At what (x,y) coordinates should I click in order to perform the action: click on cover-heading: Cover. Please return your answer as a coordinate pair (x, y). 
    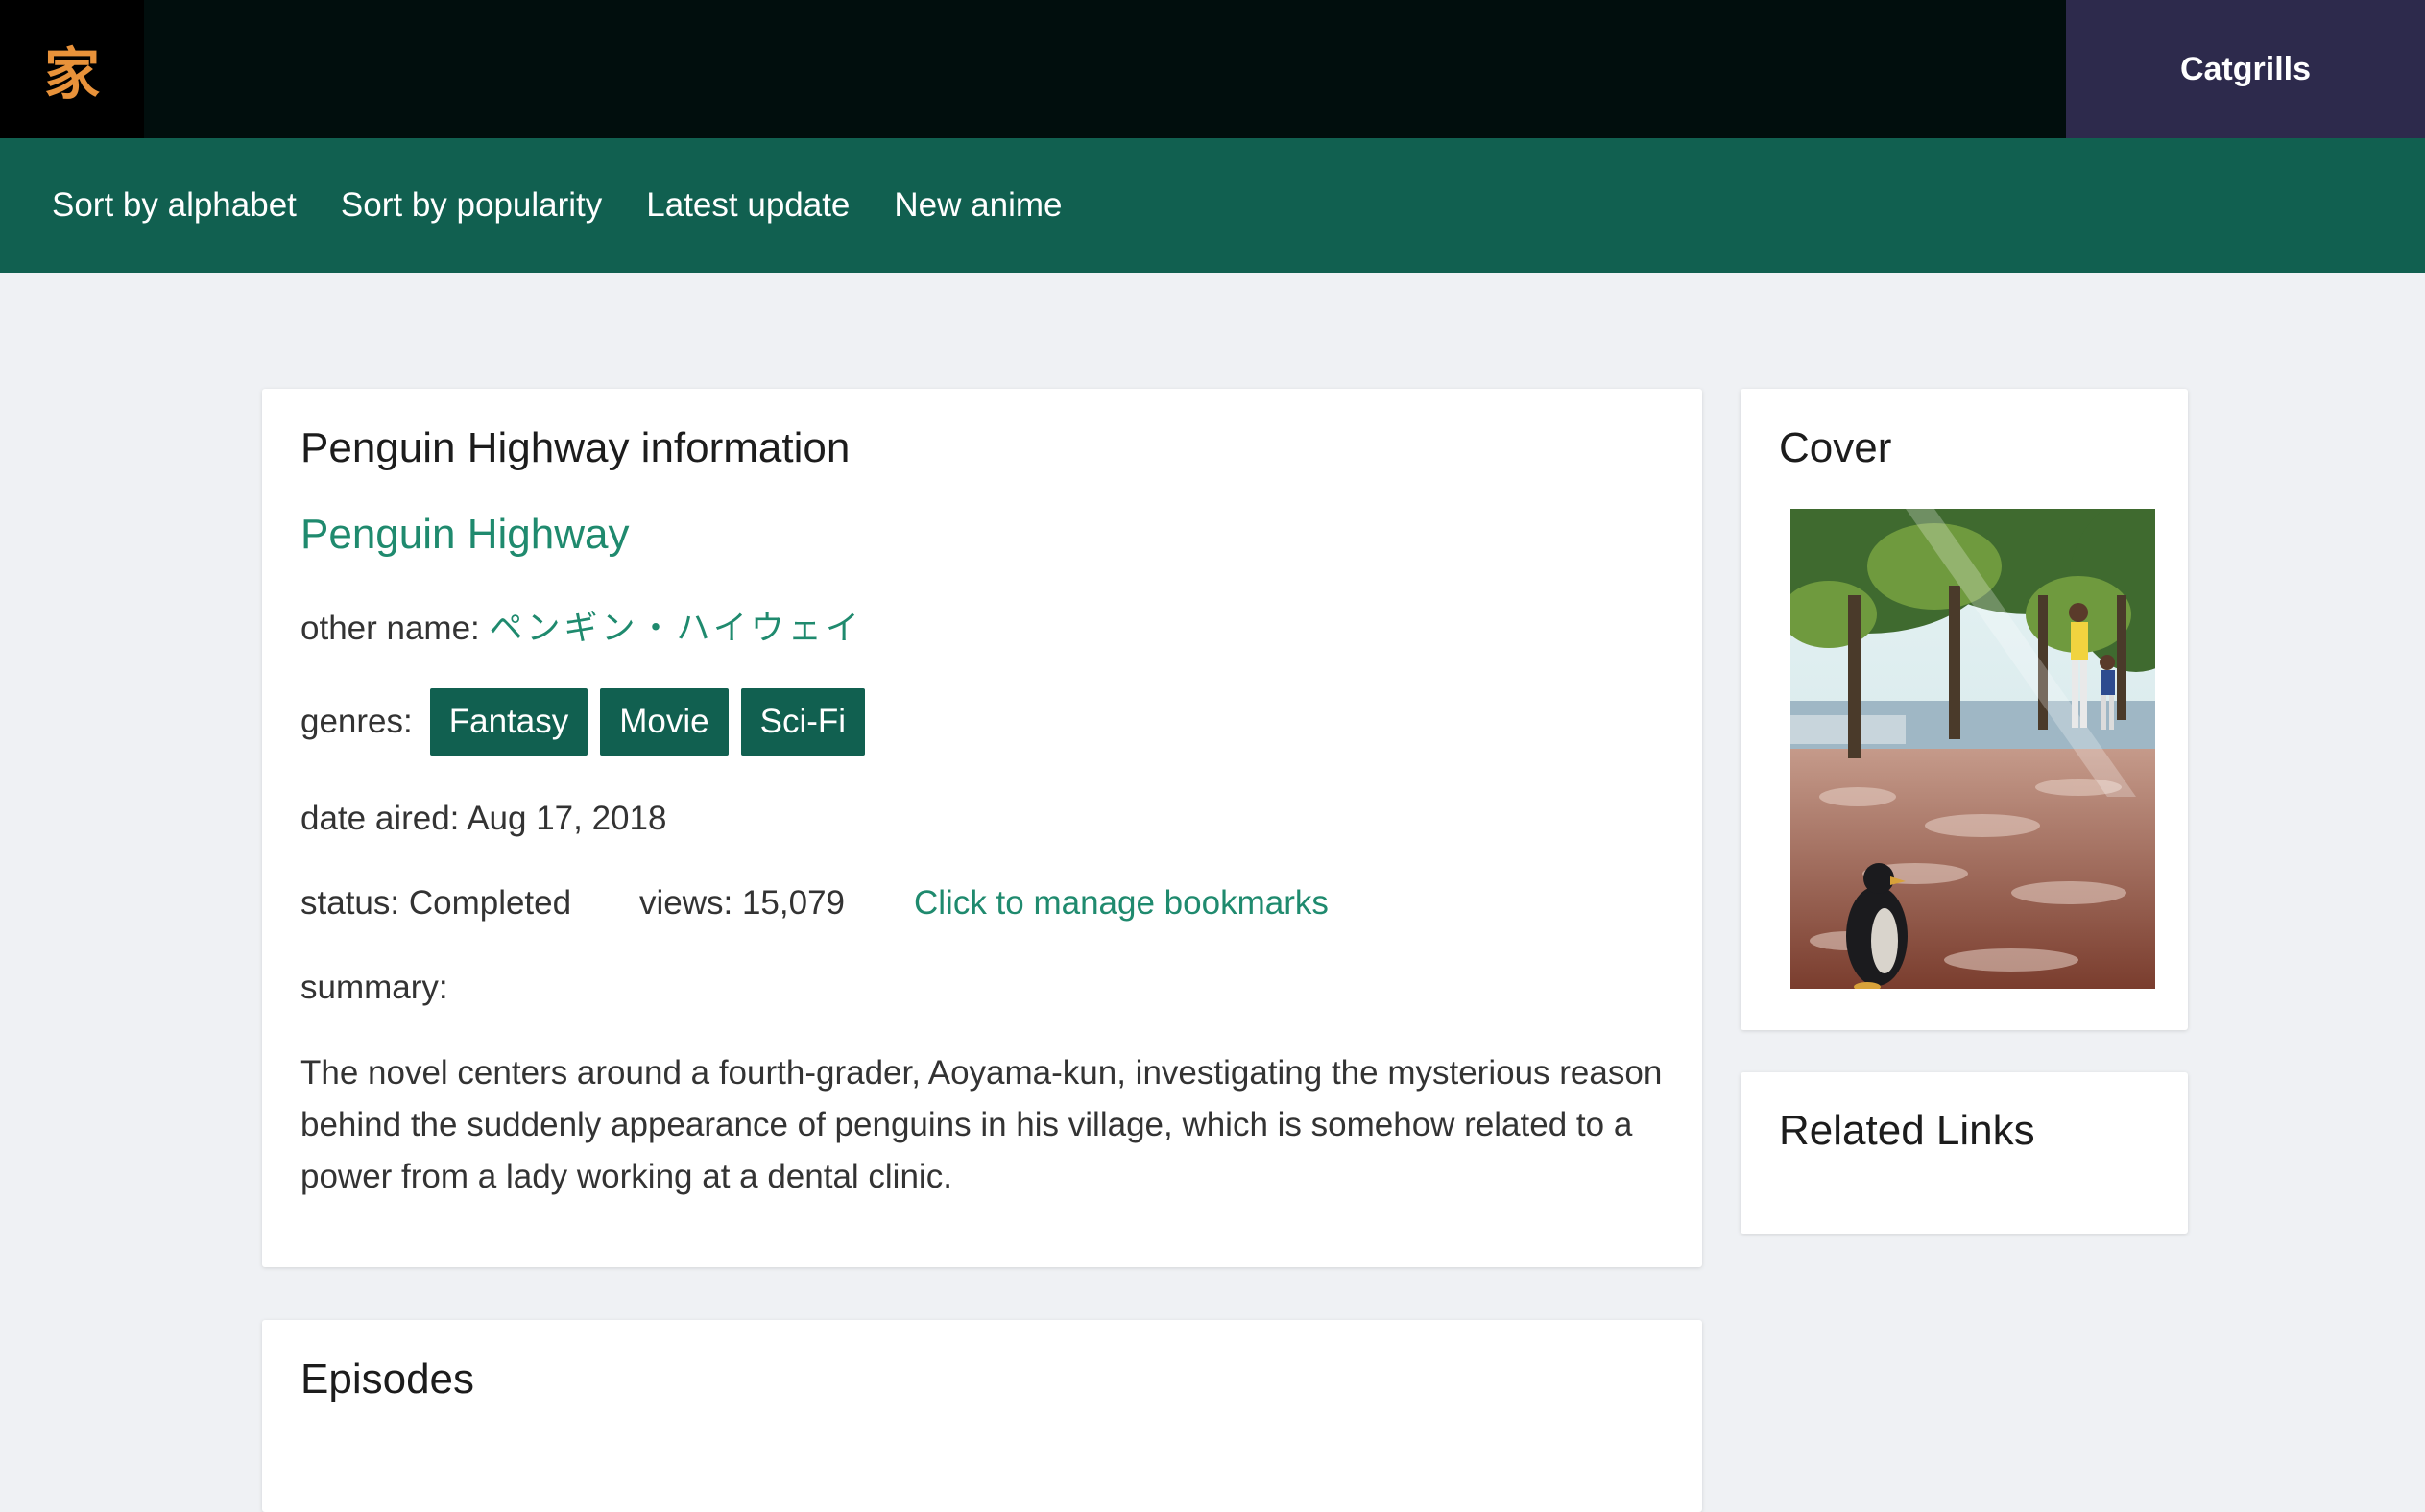
    Looking at the image, I should click on (1835, 447).